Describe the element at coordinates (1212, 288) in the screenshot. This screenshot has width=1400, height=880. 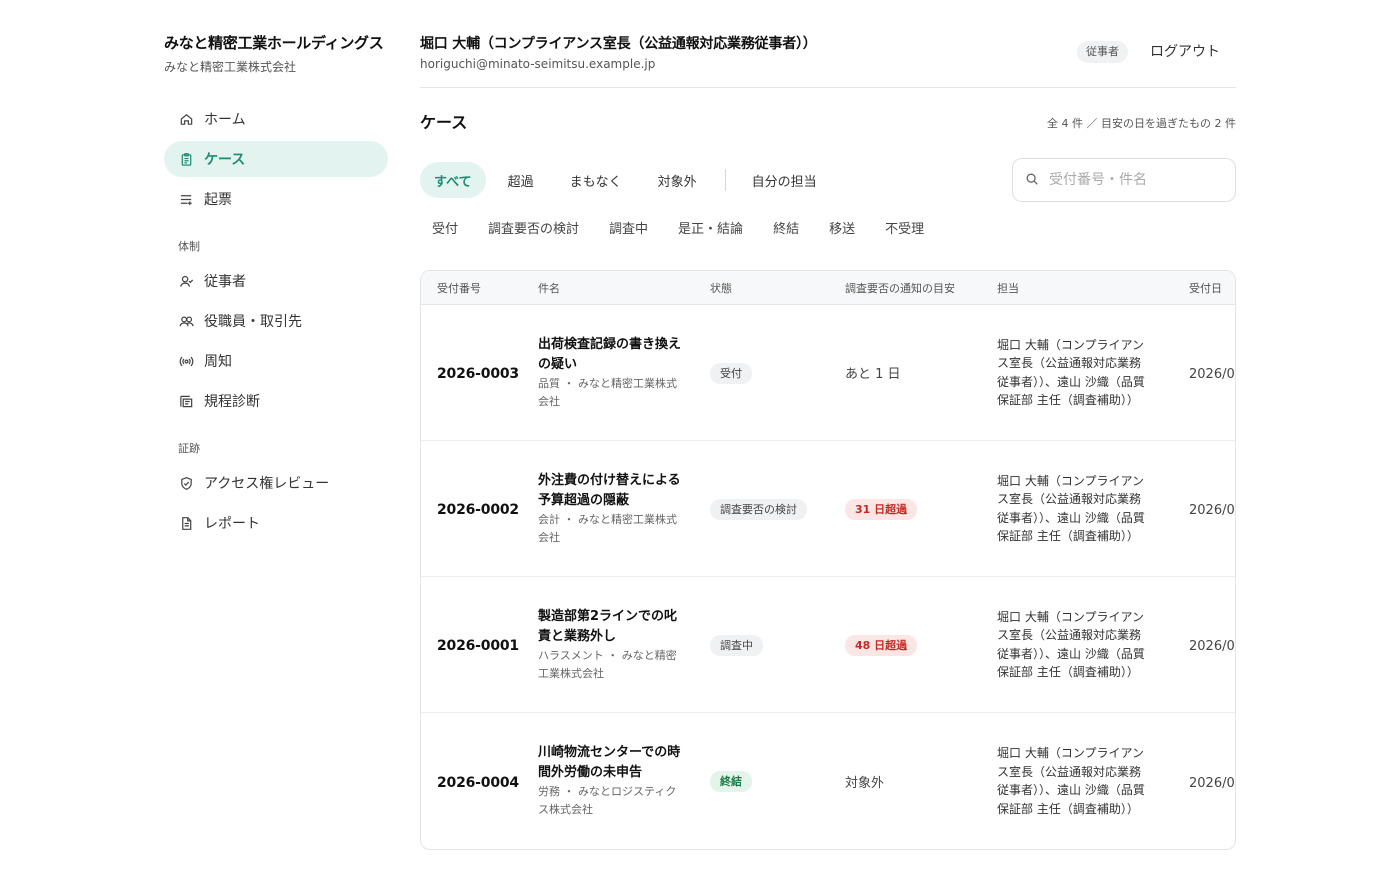
I see `column-header-date: 受付日` at that location.